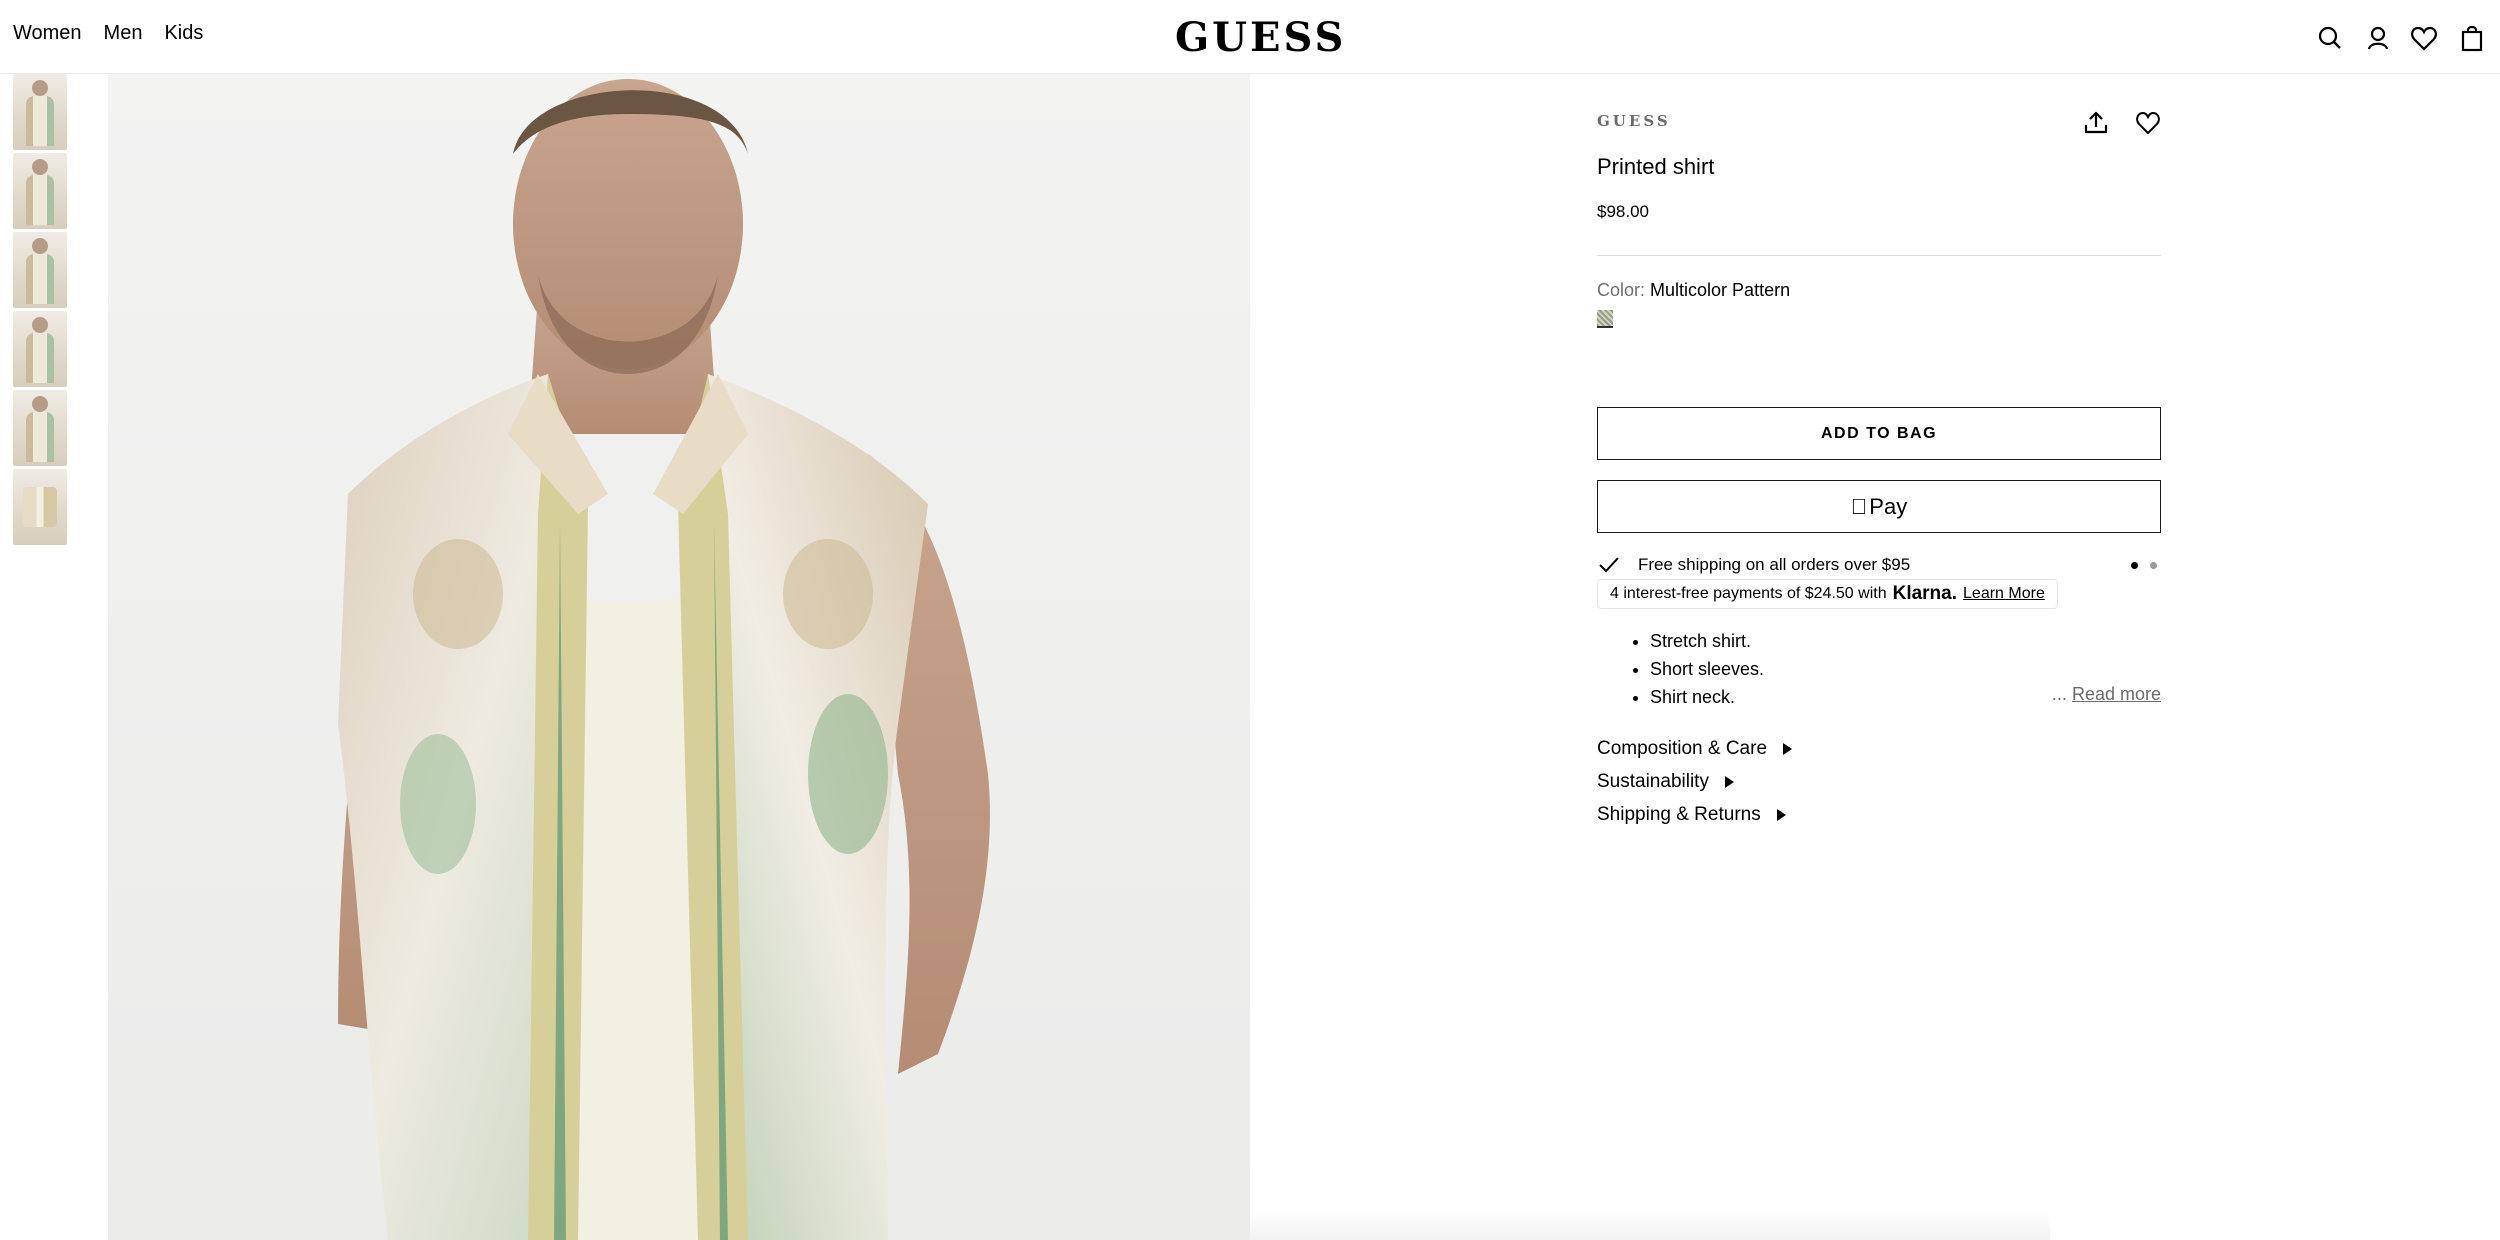 The height and width of the screenshot is (1240, 2500). What do you see at coordinates (2400, 39) in the screenshot?
I see `header-icons` at bounding box center [2400, 39].